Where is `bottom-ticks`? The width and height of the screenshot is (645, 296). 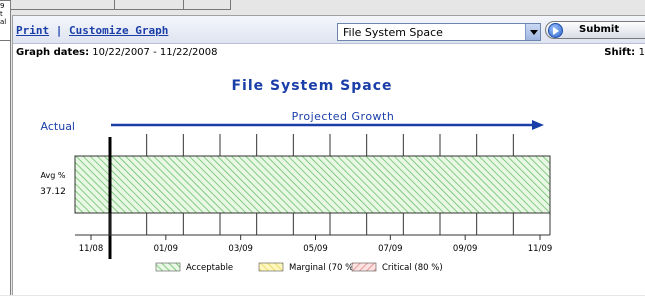 bottom-ticks is located at coordinates (330, 224).